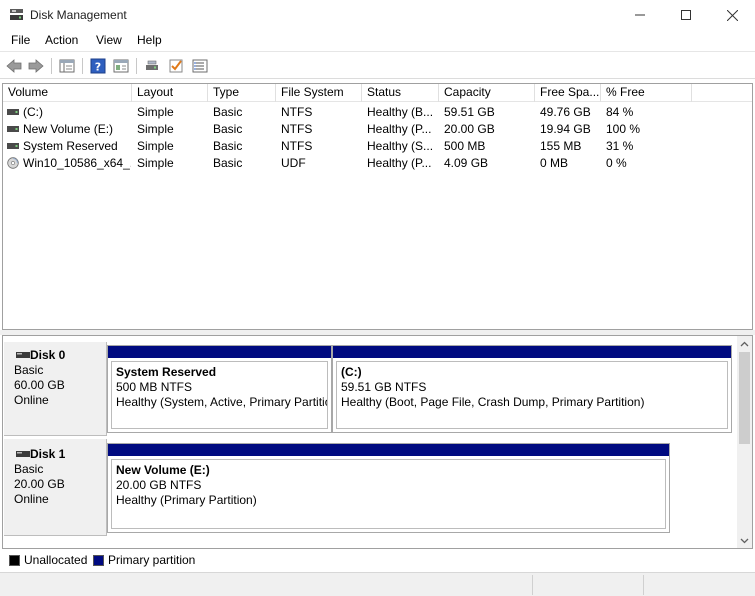 This screenshot has width=755, height=596. Describe the element at coordinates (384, 387) in the screenshot. I see `partition-size: 59.51 GB NTFS` at that location.